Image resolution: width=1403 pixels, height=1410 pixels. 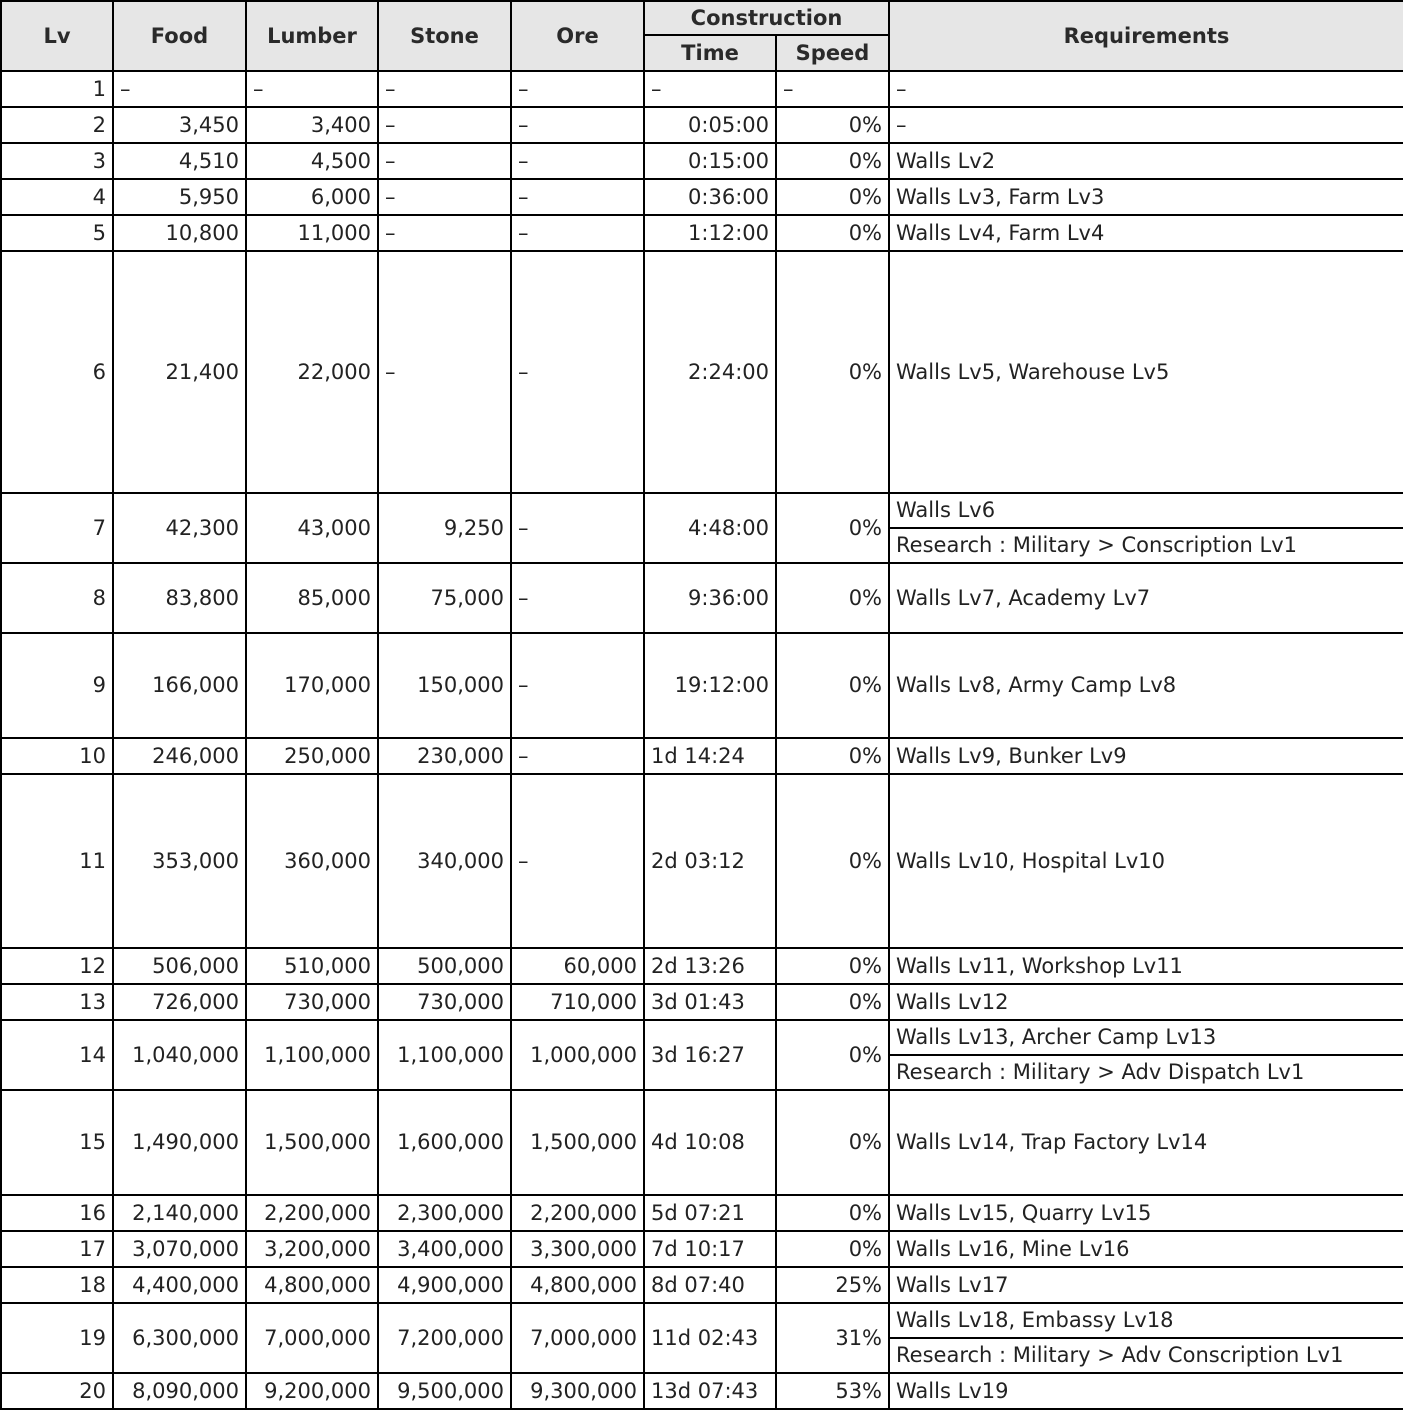 What do you see at coordinates (179, 1213) in the screenshot?
I see `food-cell: 2,140,000` at bounding box center [179, 1213].